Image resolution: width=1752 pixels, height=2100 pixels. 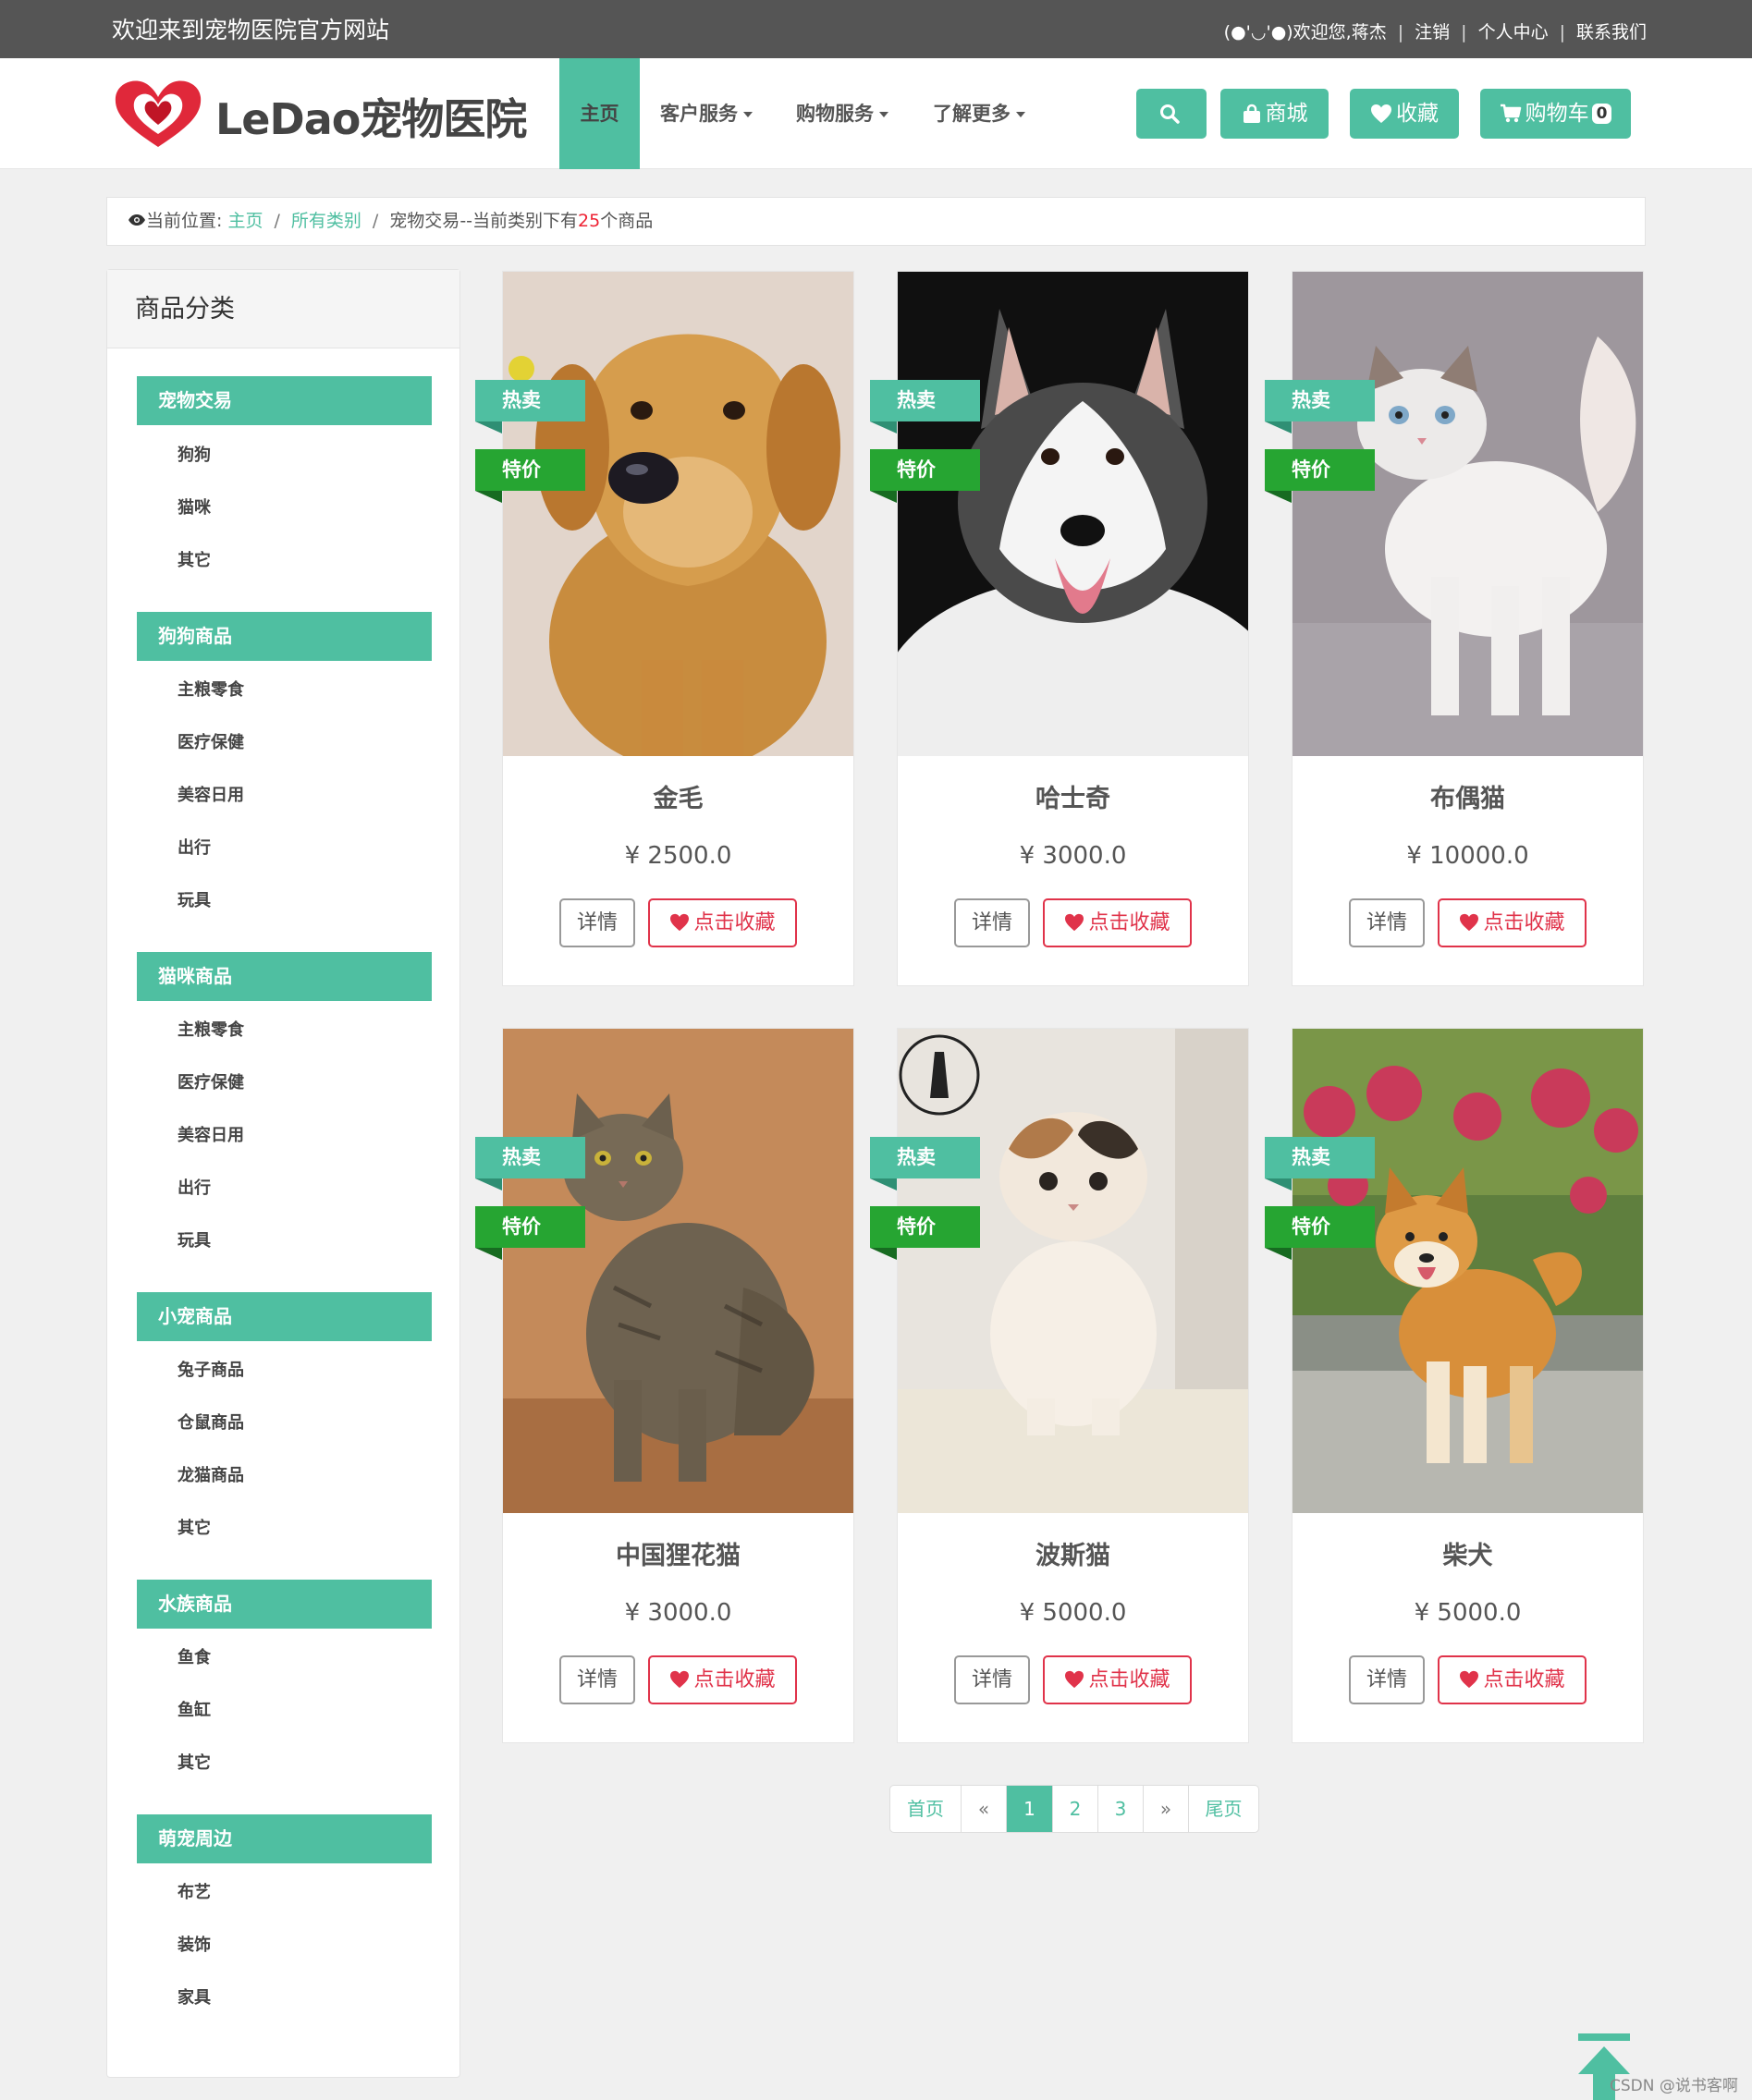 I want to click on user-center-link: 个人中心, so click(x=1513, y=31).